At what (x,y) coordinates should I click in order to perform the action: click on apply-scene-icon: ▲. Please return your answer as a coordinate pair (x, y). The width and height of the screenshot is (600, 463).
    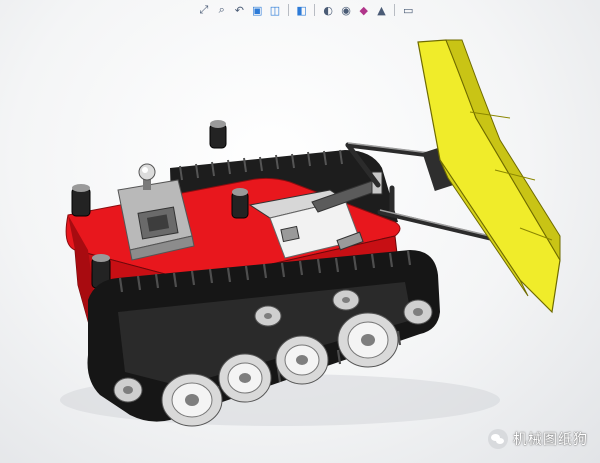
    Looking at the image, I should click on (382, 10).